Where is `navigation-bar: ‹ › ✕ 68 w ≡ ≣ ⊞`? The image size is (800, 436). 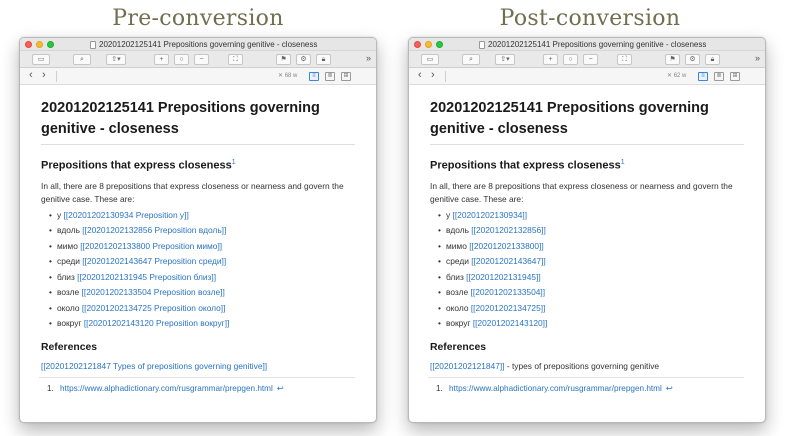 navigation-bar: ‹ › ✕ 68 w ≡ ≣ ⊞ is located at coordinates (198, 76).